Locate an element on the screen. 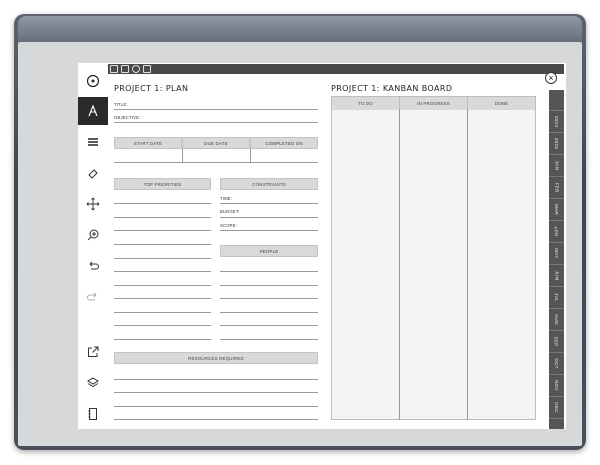 The width and height of the screenshot is (600, 465). kanban-column-header: DONE is located at coordinates (501, 103).